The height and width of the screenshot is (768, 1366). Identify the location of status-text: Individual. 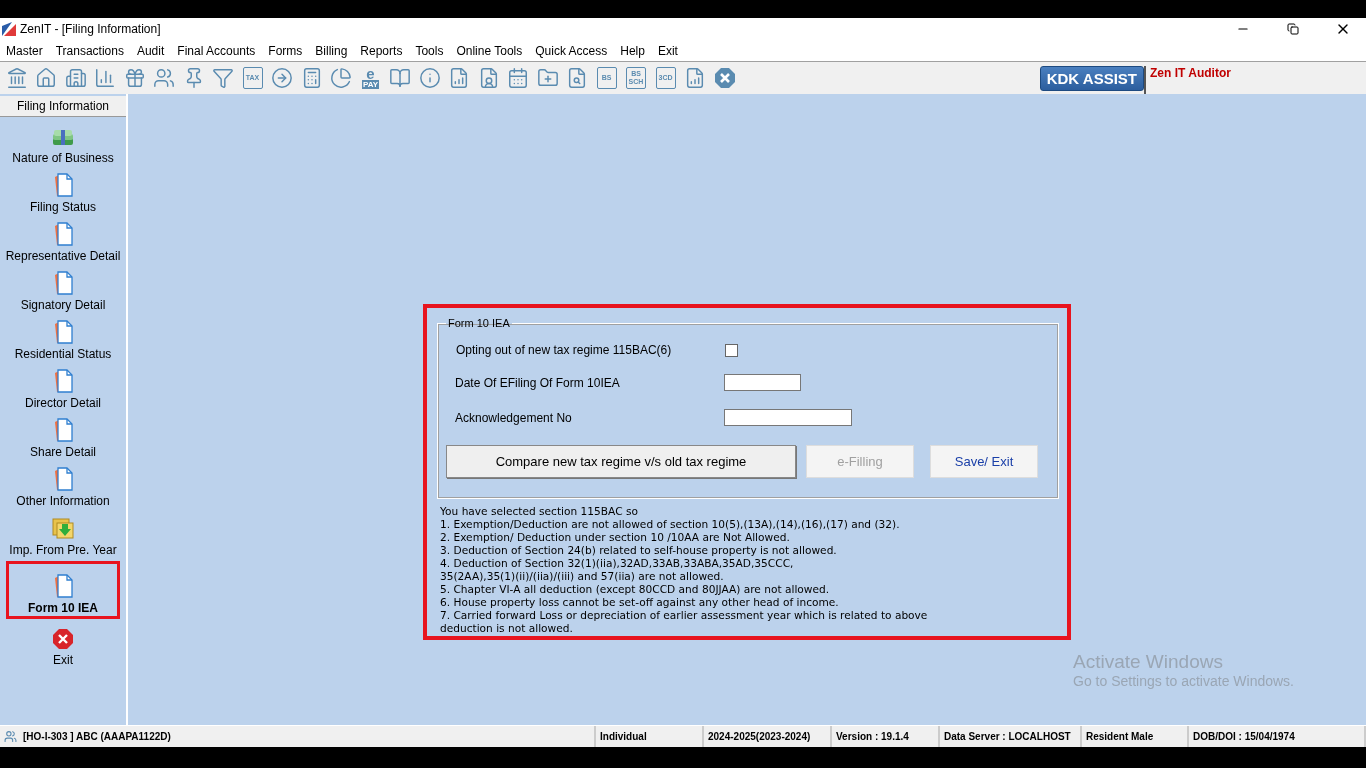
(623, 736).